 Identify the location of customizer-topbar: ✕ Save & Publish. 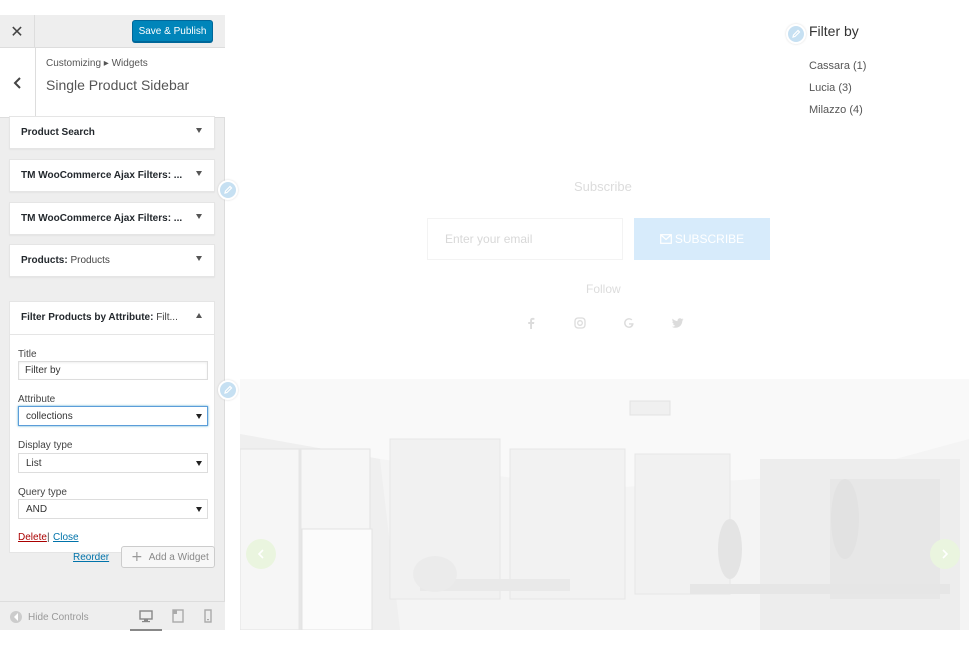
(112, 31).